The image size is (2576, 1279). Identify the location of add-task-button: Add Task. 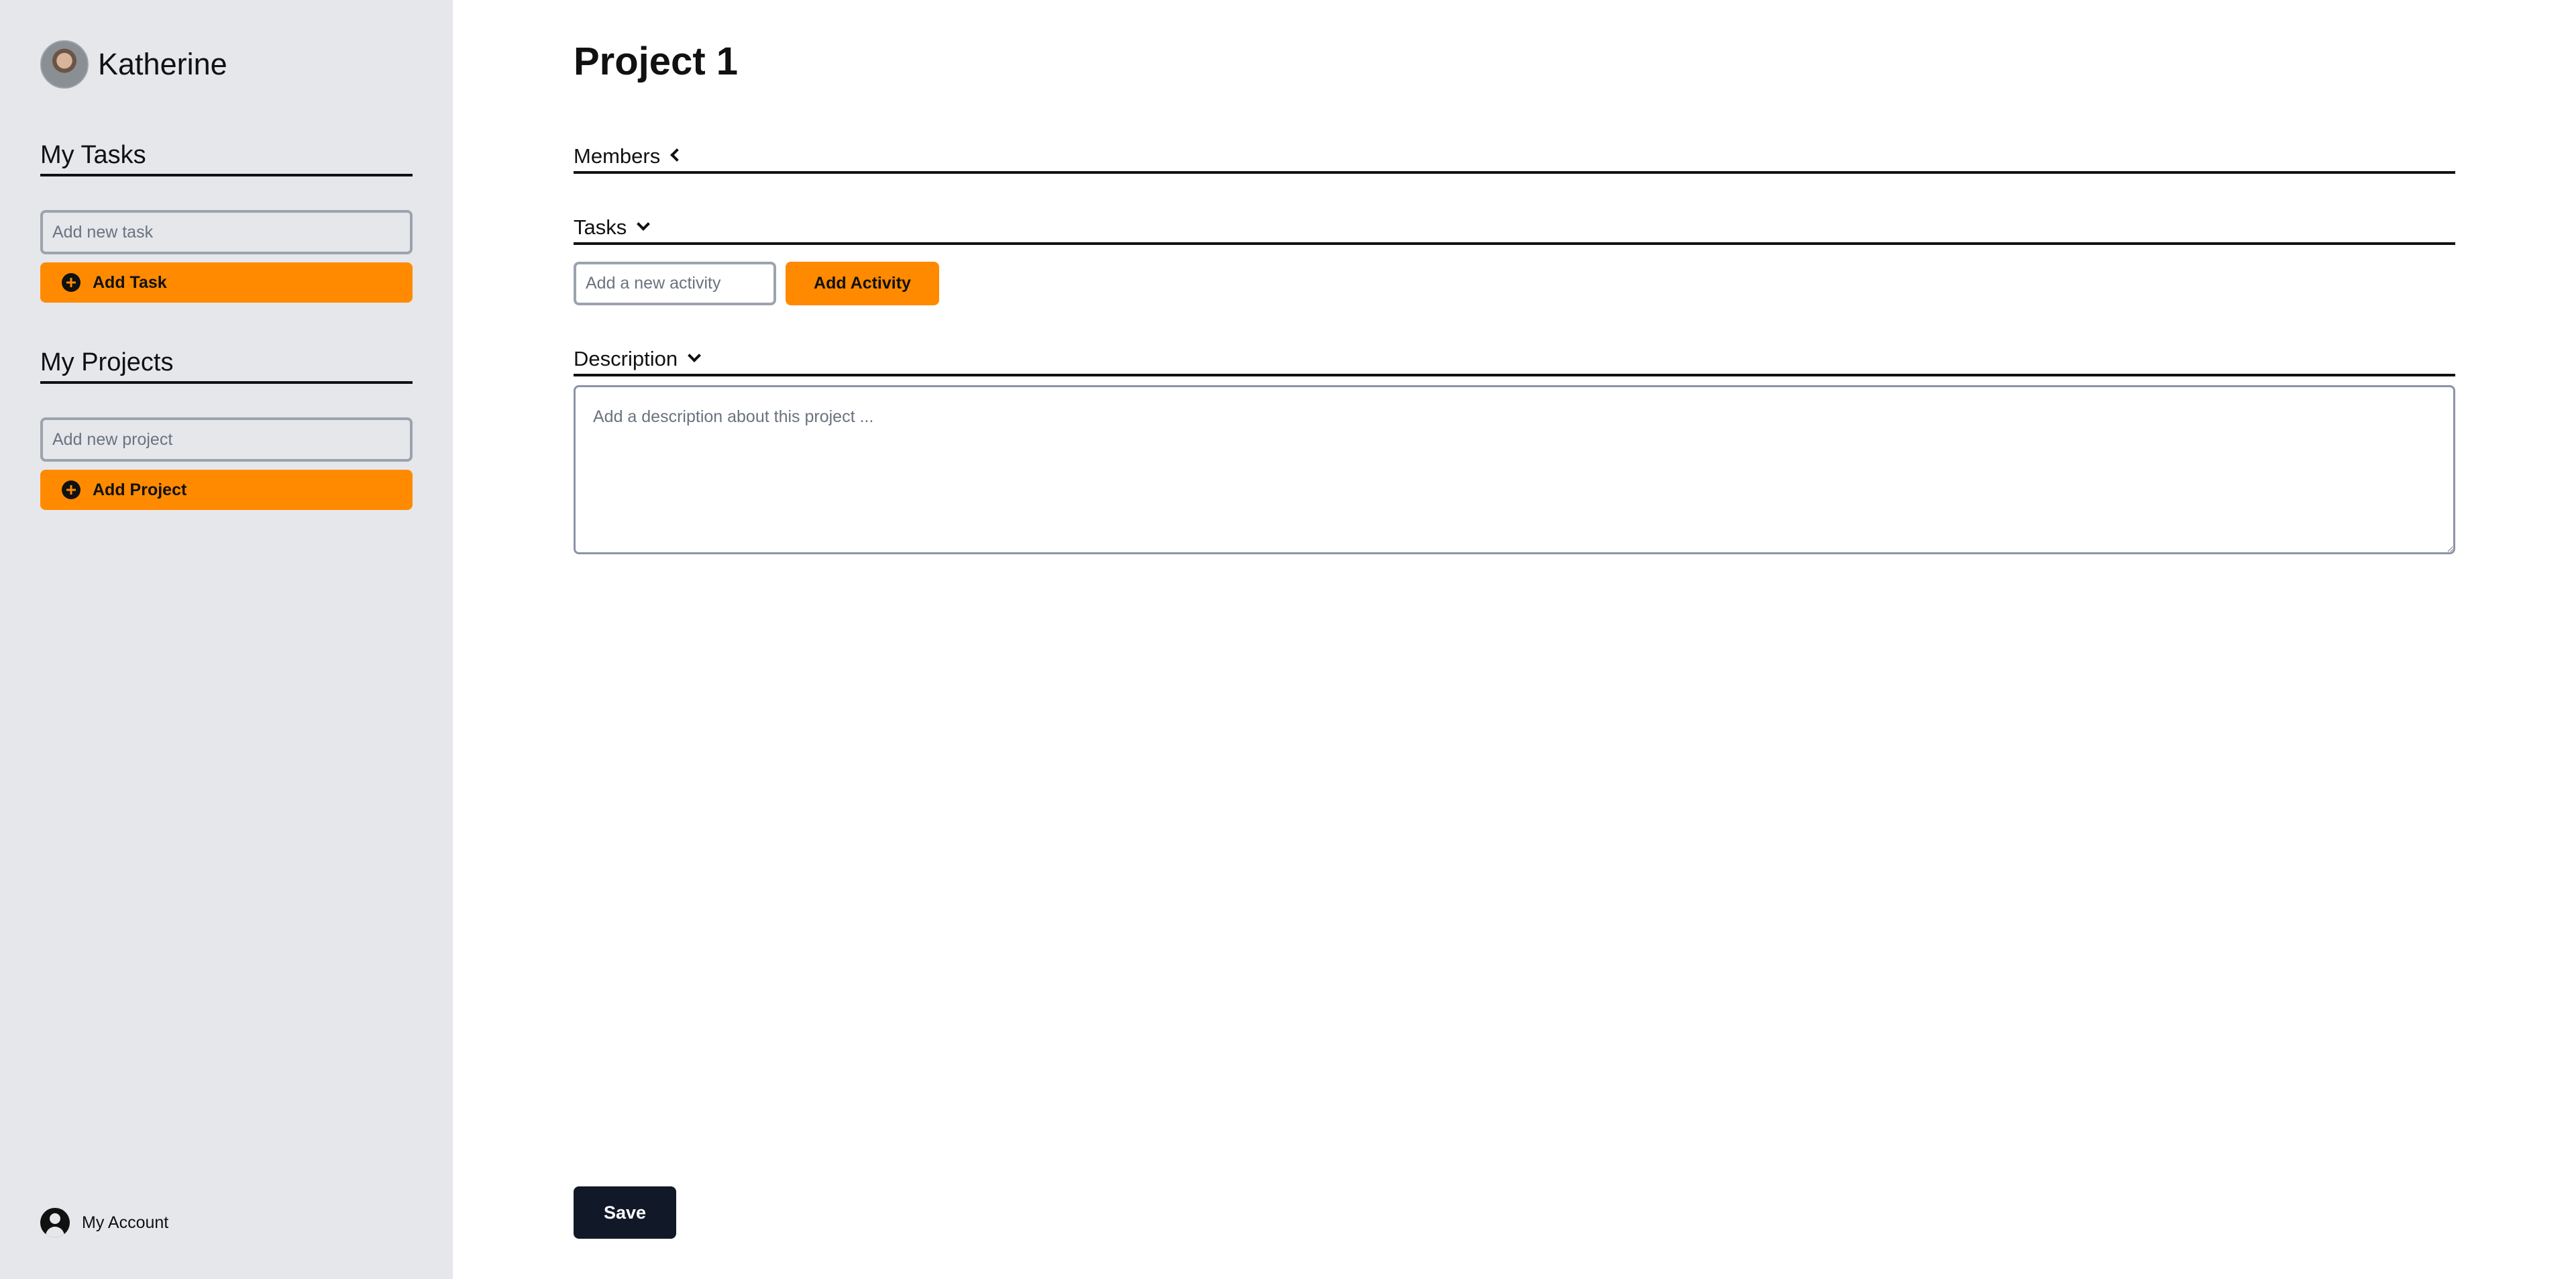
(226, 282).